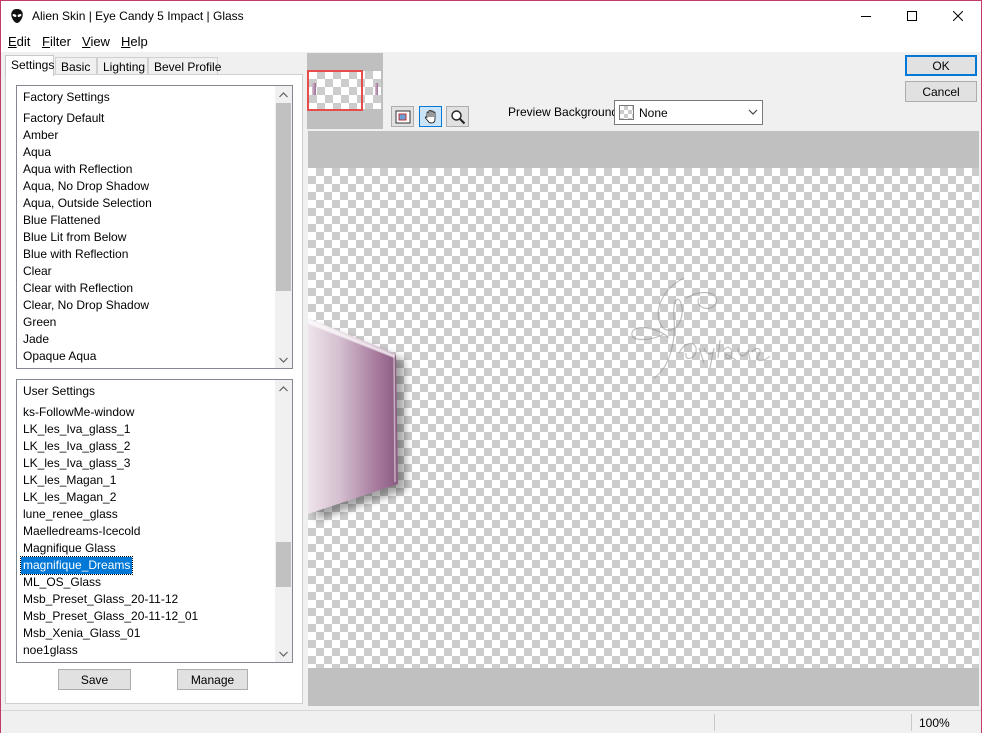  What do you see at coordinates (50, 650) in the screenshot?
I see `user-setting-list-item: noe1glass` at bounding box center [50, 650].